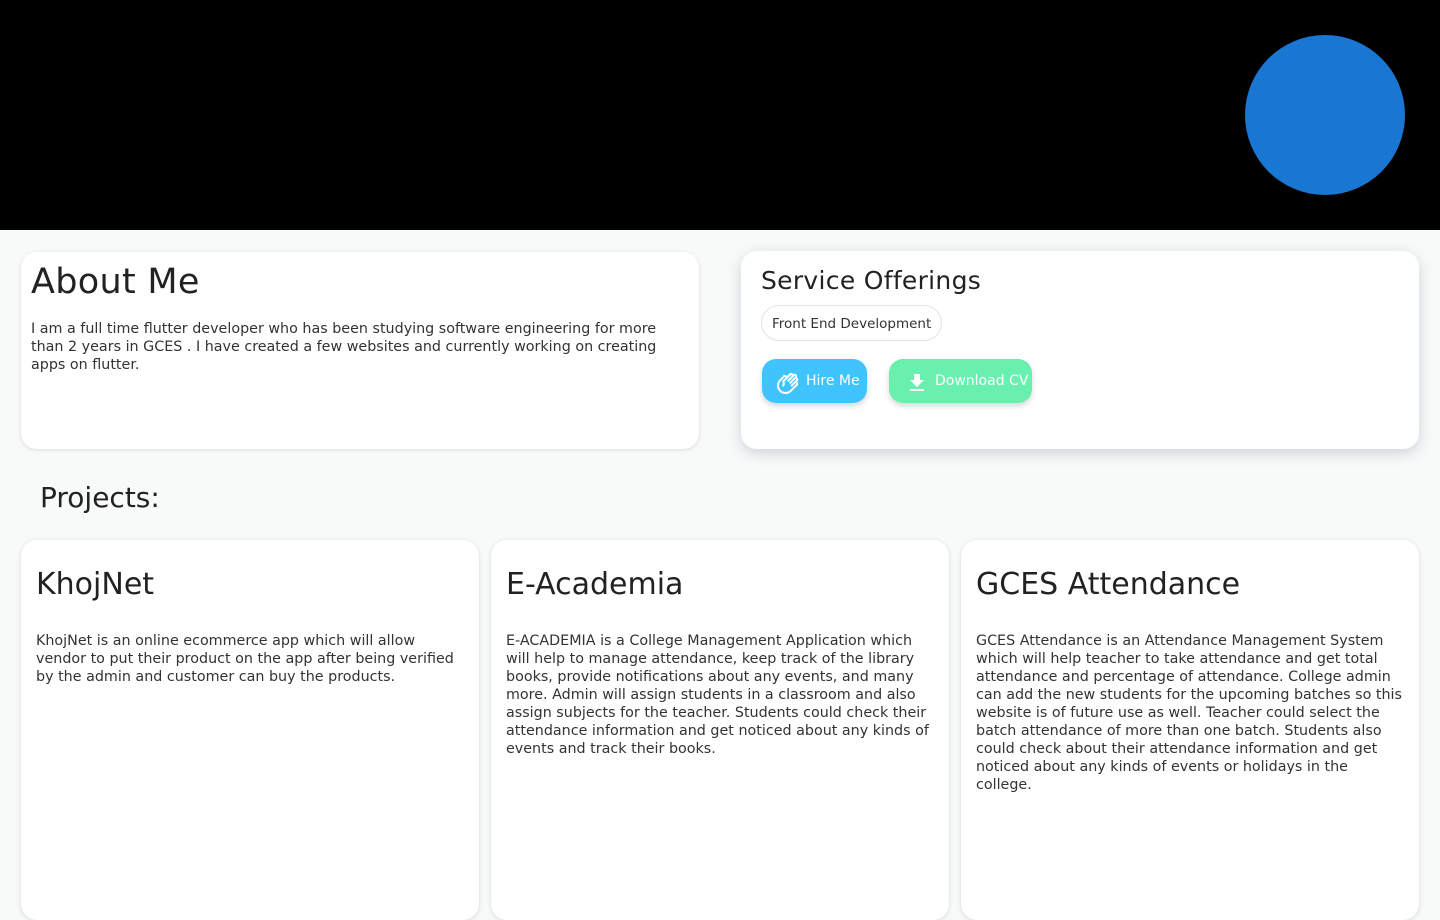 The width and height of the screenshot is (1440, 920). Describe the element at coordinates (1325, 115) in the screenshot. I see `profile-avatar` at that location.